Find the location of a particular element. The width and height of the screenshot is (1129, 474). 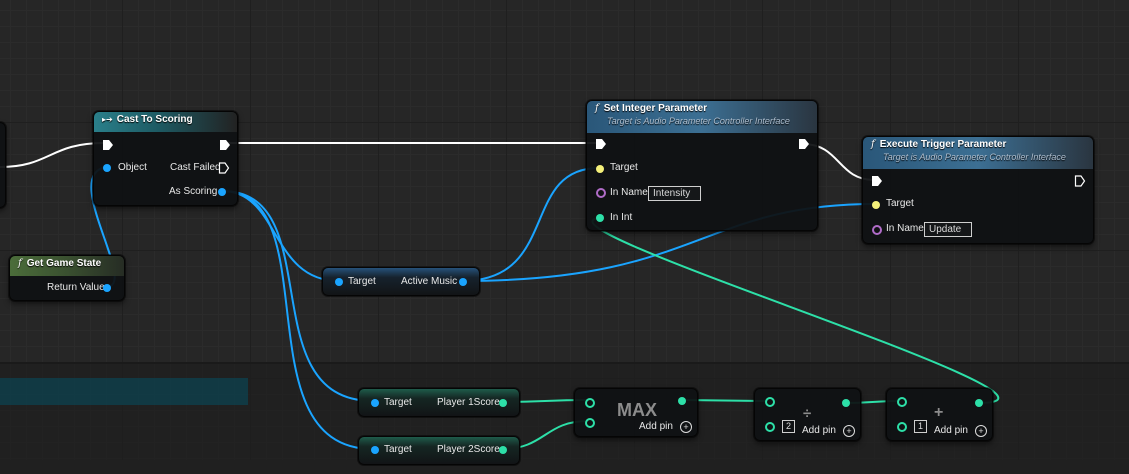

as-scoring-pin is located at coordinates (222, 192).